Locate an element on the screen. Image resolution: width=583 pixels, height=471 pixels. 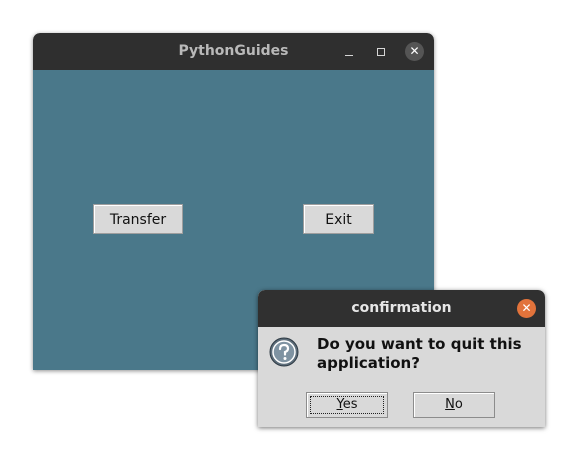
exit-button: Exit is located at coordinates (338, 219).